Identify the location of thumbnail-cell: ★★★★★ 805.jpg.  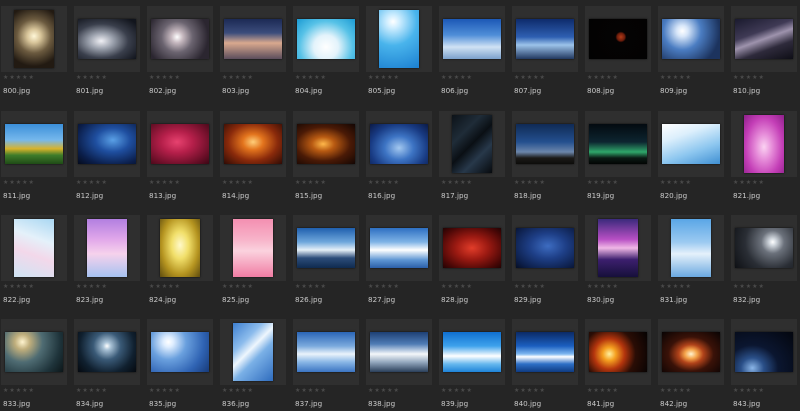
(399, 52).